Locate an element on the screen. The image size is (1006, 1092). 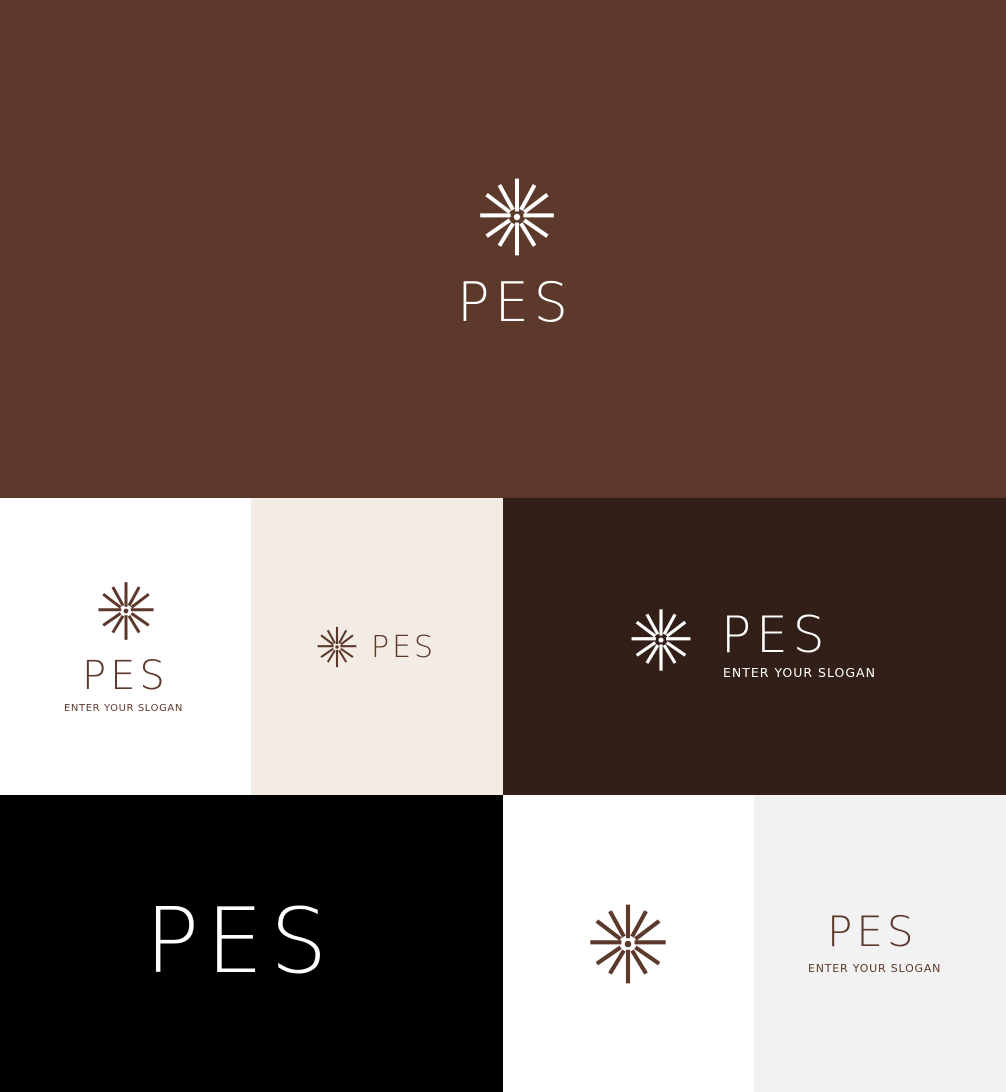
white-icon-panel is located at coordinates (628, 943).